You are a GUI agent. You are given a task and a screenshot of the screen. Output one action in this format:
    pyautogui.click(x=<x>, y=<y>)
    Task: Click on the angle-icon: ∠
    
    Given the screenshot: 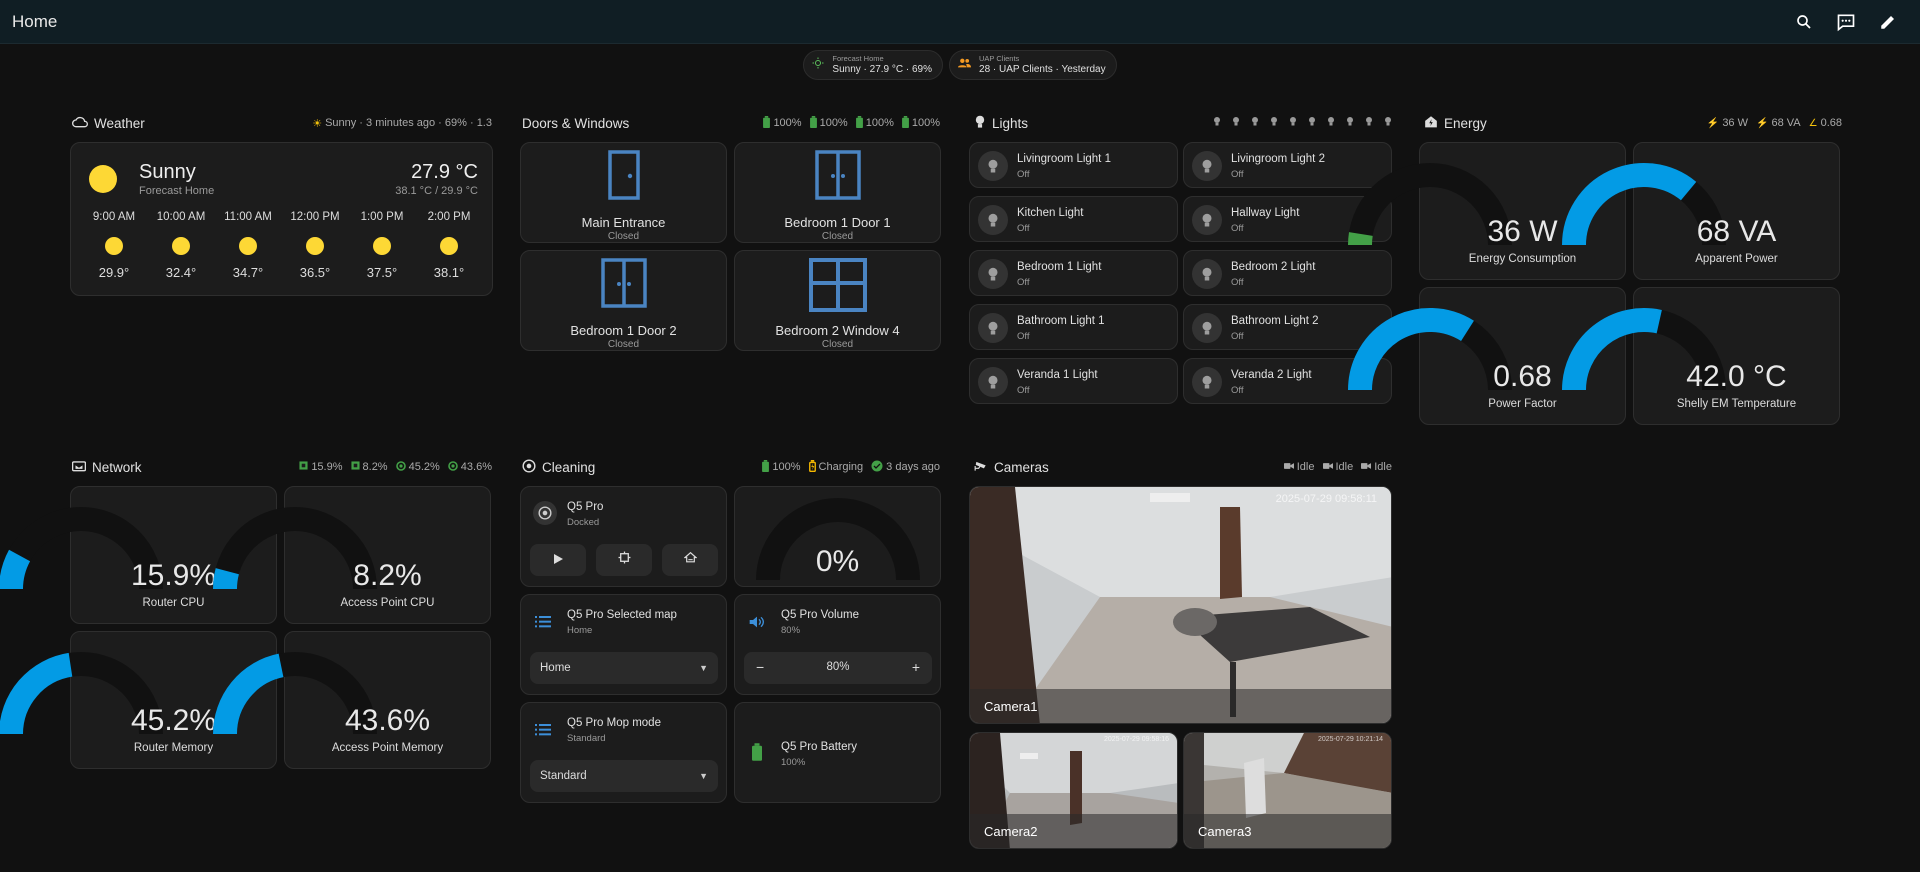 What is the action you would take?
    pyautogui.click(x=1813, y=123)
    